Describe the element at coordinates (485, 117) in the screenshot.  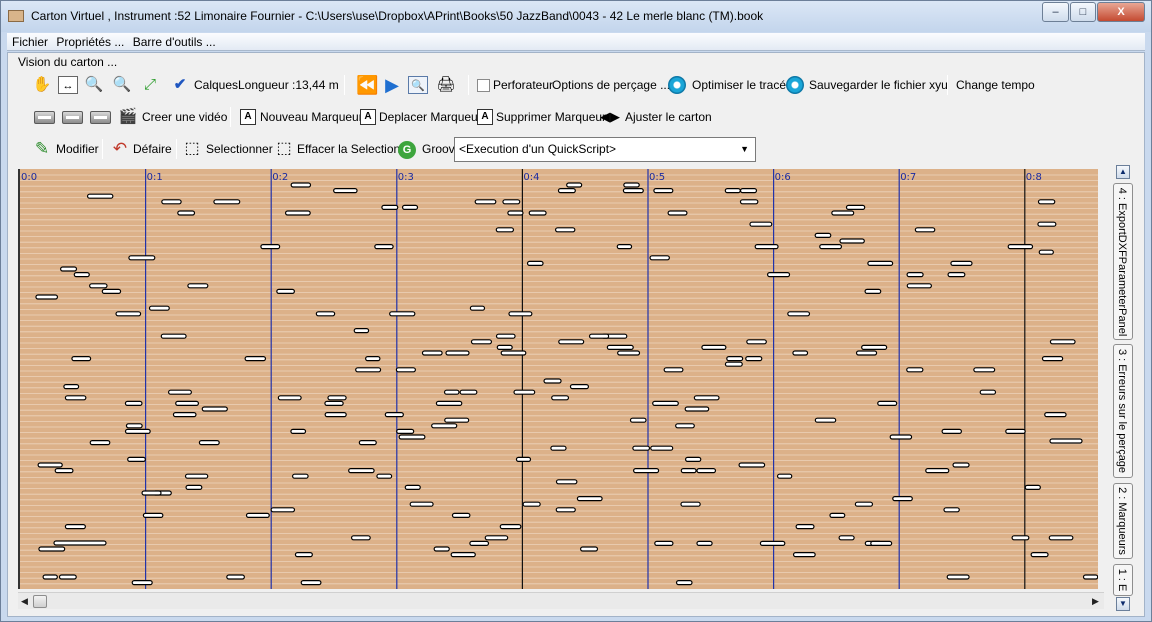
I see `delete-marker-icon: A` at that location.